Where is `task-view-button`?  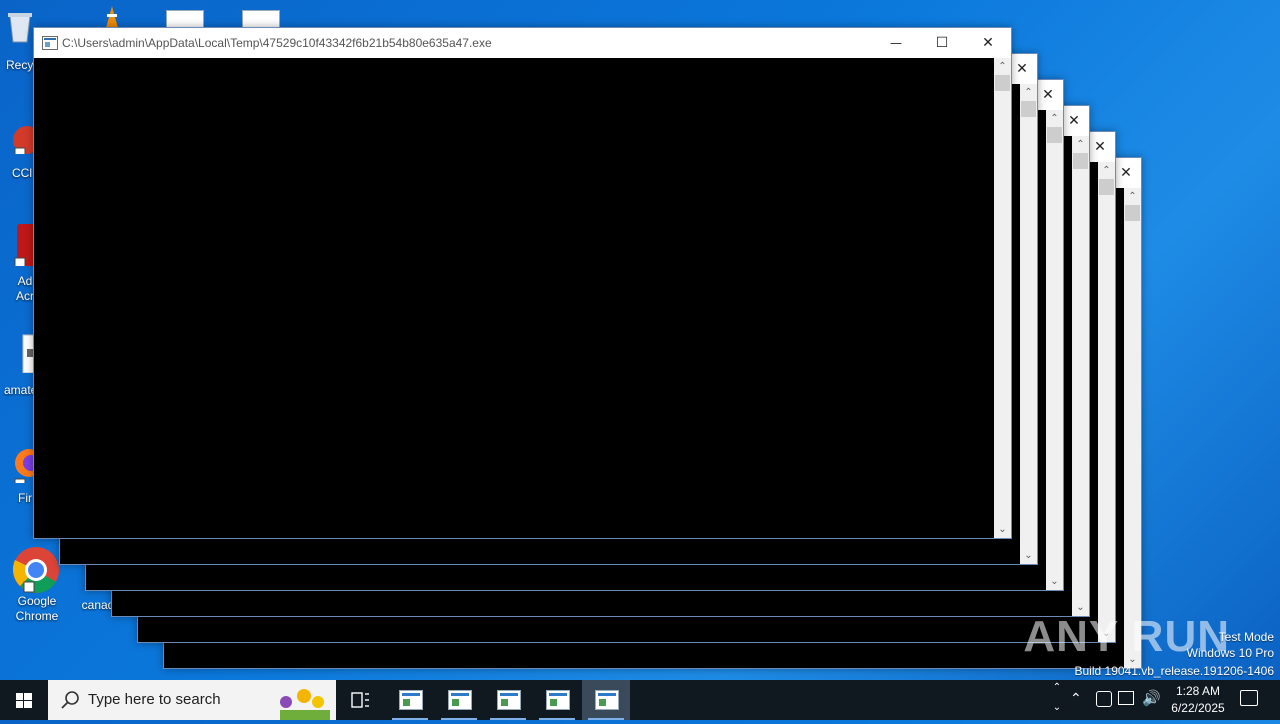 task-view-button is located at coordinates (360, 700).